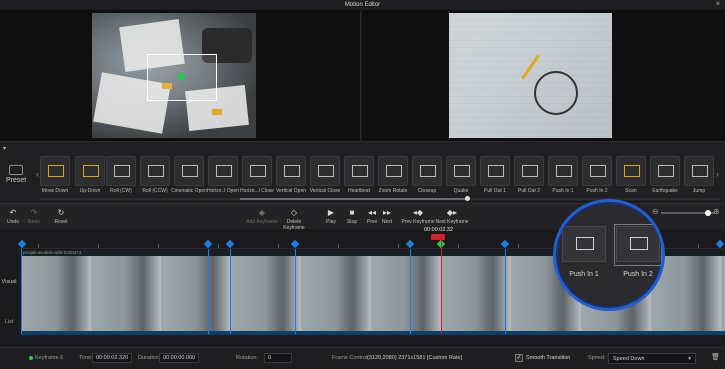  What do you see at coordinates (715, 357) in the screenshot?
I see `trash-icon: 🗑` at bounding box center [715, 357].